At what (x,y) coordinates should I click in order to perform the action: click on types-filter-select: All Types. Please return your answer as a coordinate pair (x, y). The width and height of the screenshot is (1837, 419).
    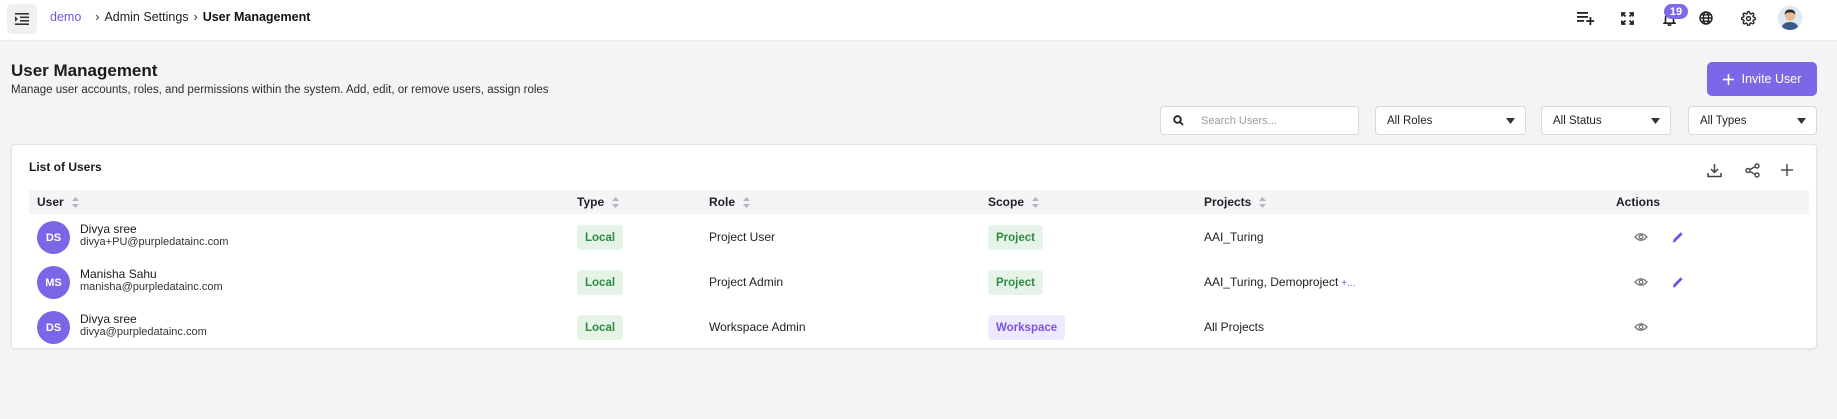
    Looking at the image, I should click on (1752, 120).